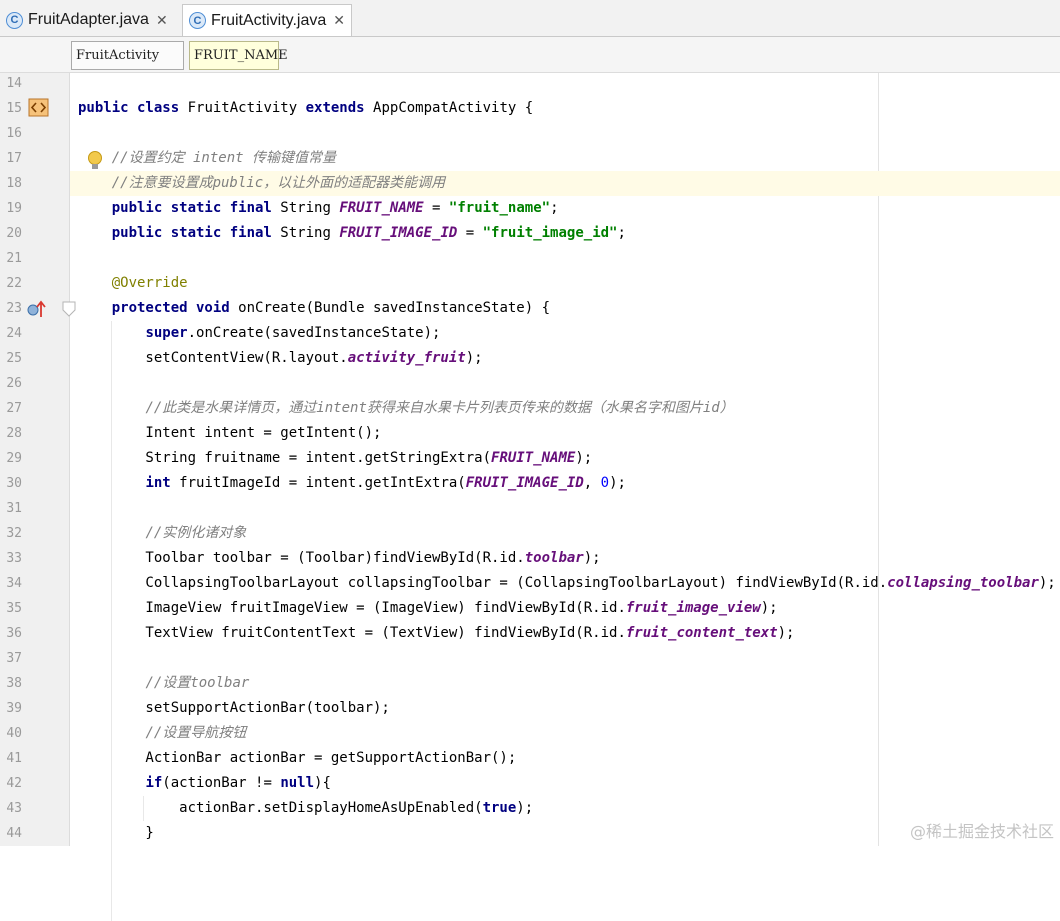 The width and height of the screenshot is (1060, 921). What do you see at coordinates (963, 583) in the screenshot?
I see `code-token: collapsing_toolbar` at bounding box center [963, 583].